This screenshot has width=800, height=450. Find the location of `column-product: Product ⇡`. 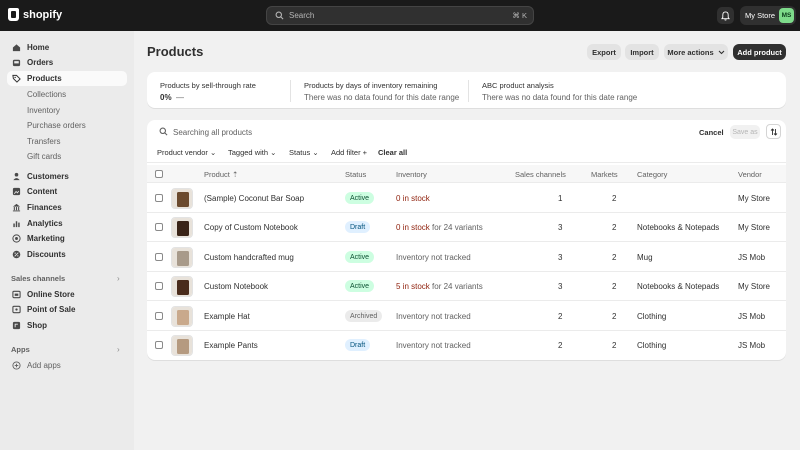

column-product: Product ⇡ is located at coordinates (221, 174).